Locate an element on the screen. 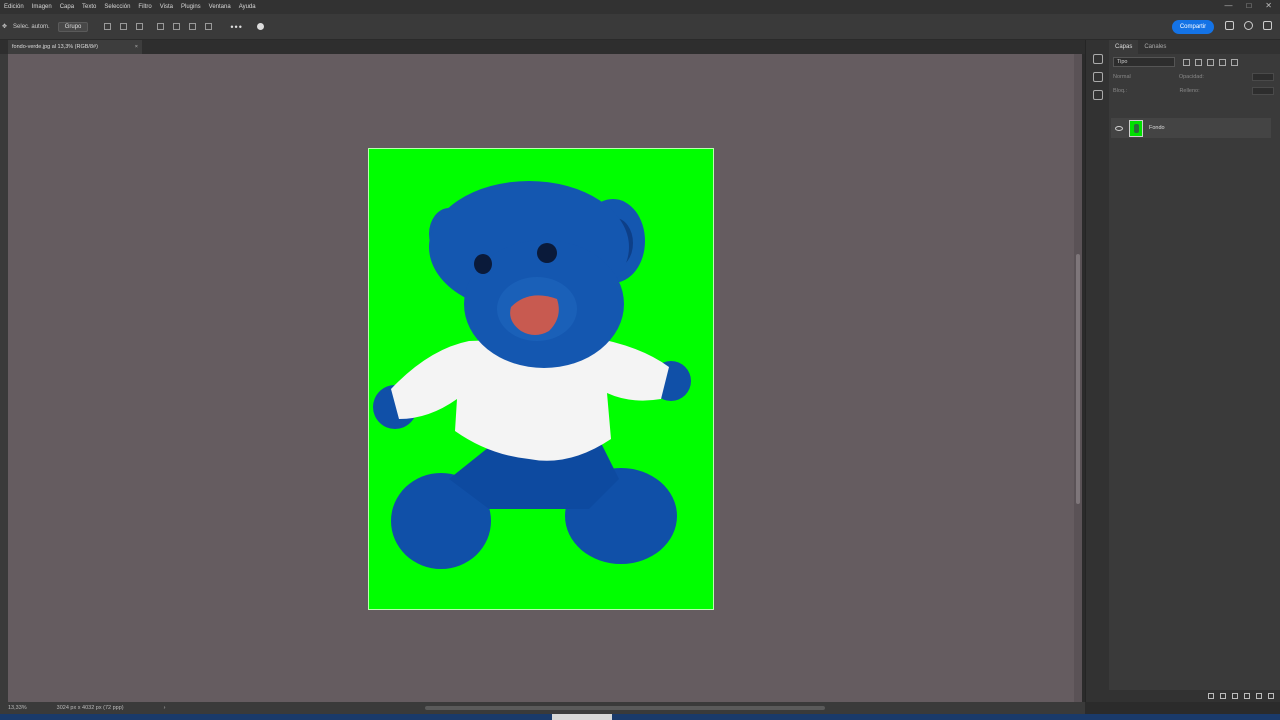  filter-icons is located at coordinates (1210, 62).